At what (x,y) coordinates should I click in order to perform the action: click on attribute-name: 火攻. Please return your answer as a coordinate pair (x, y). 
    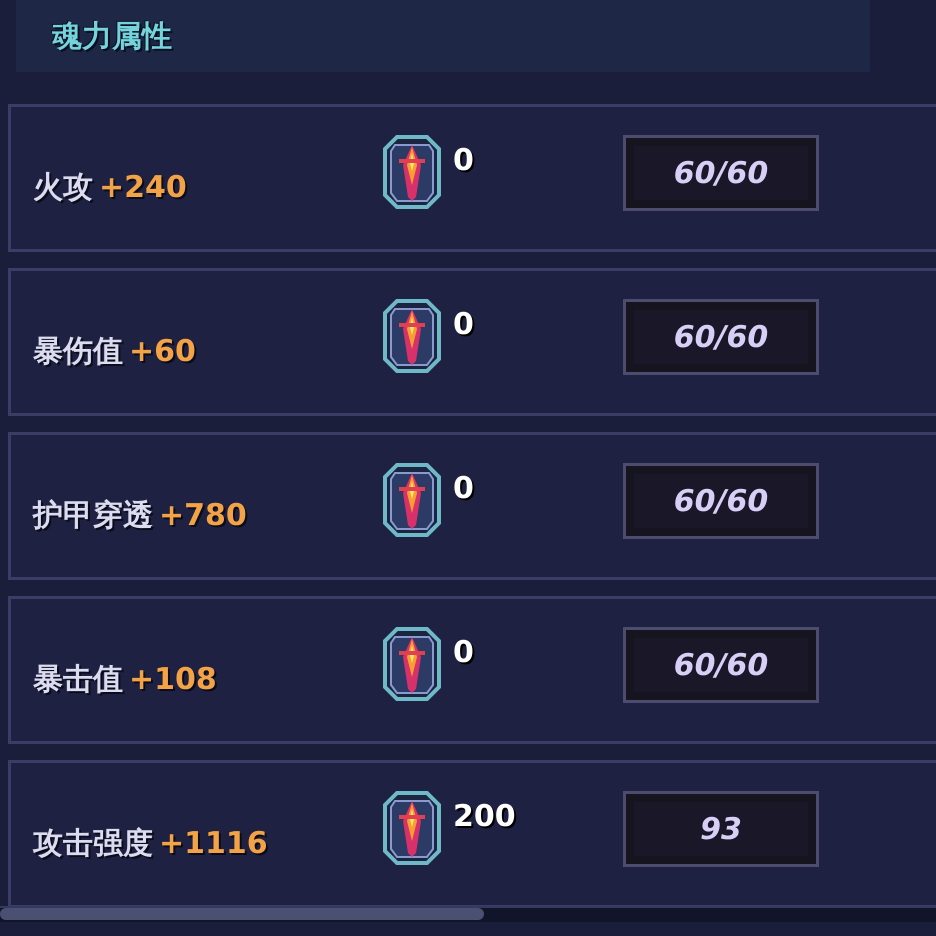
    Looking at the image, I should click on (63, 187).